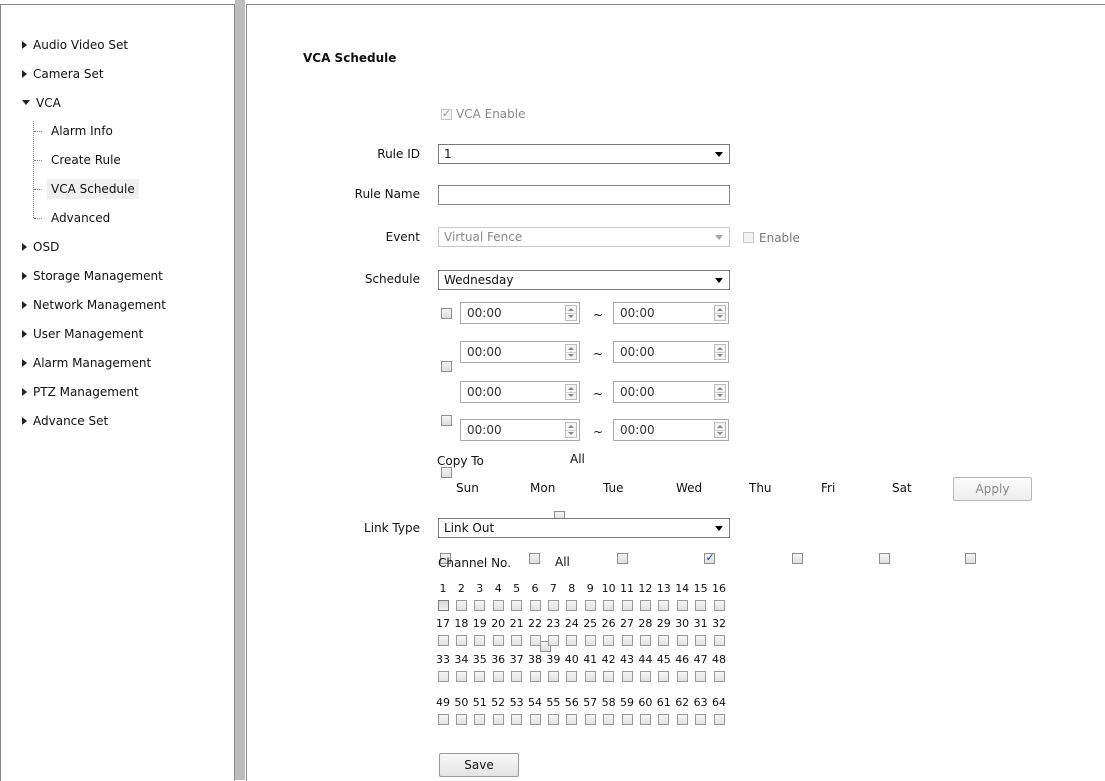 The width and height of the screenshot is (1105, 781). I want to click on day-checkbox-fri, so click(885, 558).